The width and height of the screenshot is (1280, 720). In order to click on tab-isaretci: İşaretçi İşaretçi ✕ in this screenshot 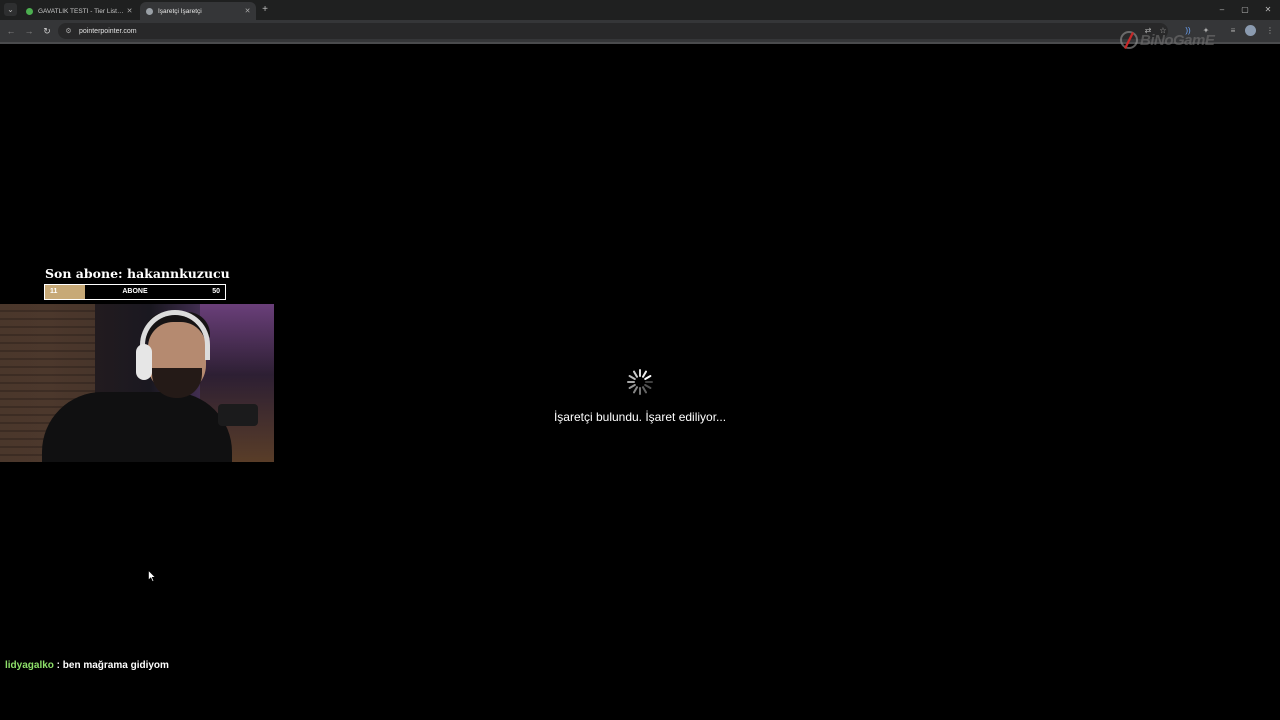, I will do `click(198, 11)`.